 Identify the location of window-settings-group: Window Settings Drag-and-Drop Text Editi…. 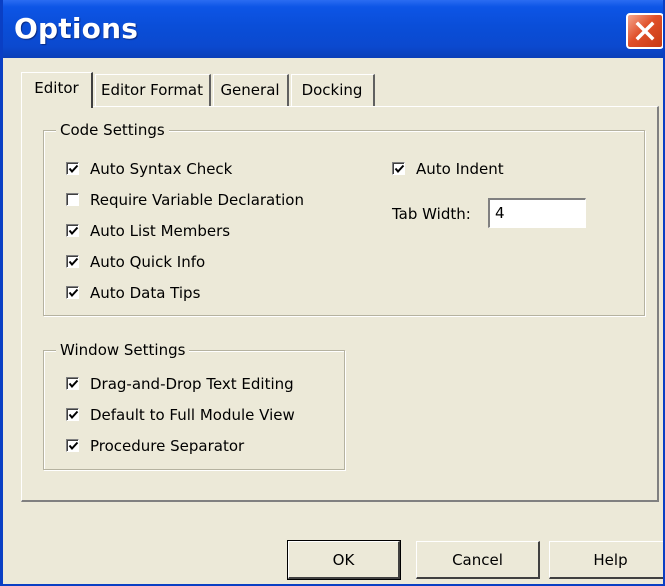
(194, 405).